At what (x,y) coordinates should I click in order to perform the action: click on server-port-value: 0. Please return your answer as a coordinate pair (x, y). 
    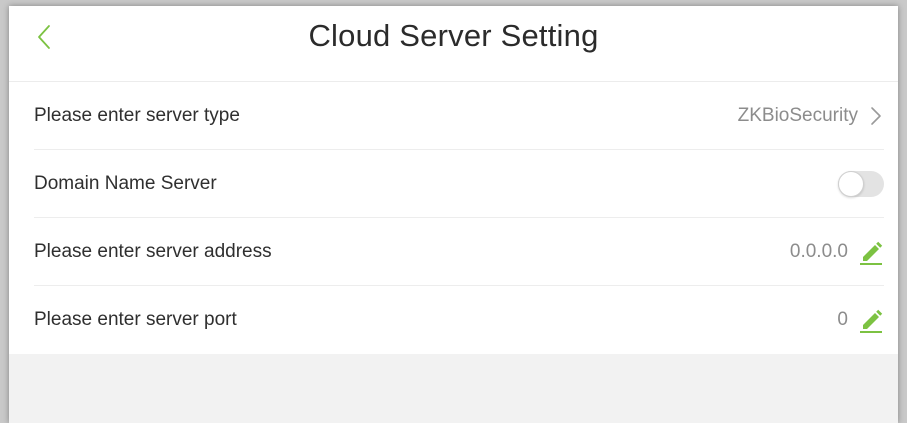
    Looking at the image, I should click on (842, 319).